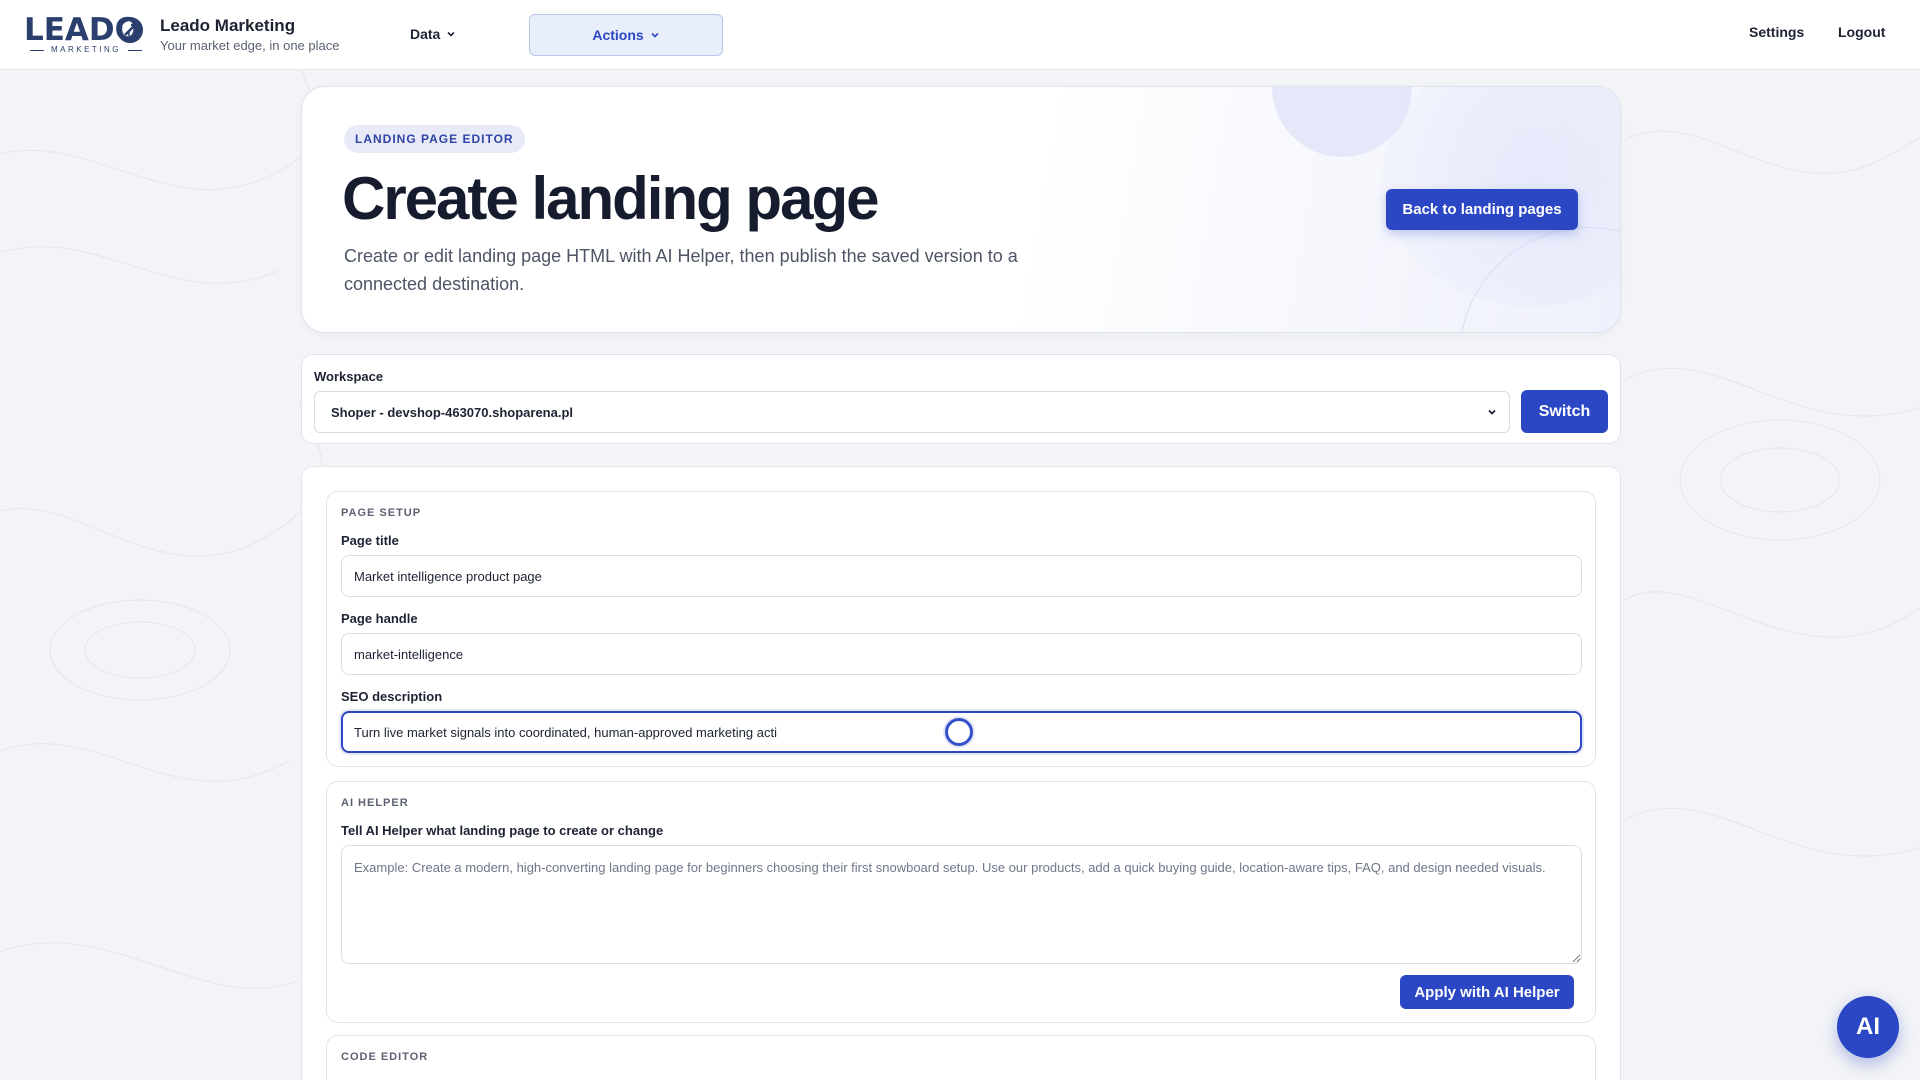 This screenshot has width=1920, height=1080. I want to click on editor-badge: LANDING PAGE EDITOR, so click(434, 139).